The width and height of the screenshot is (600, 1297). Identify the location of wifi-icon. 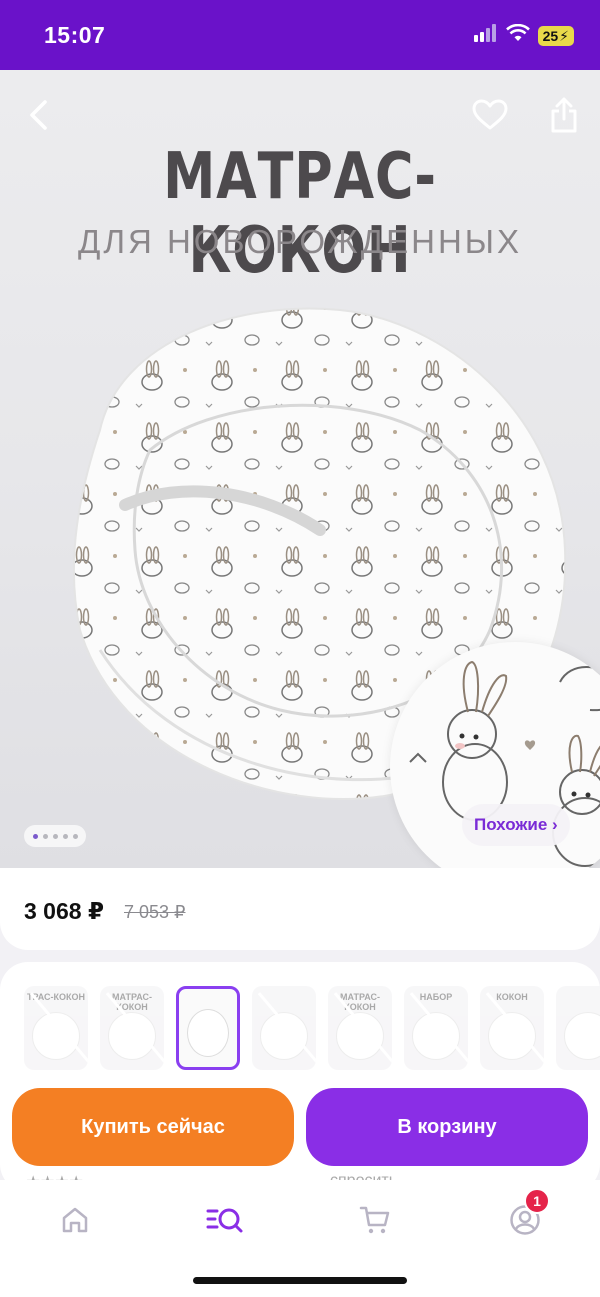
(517, 35).